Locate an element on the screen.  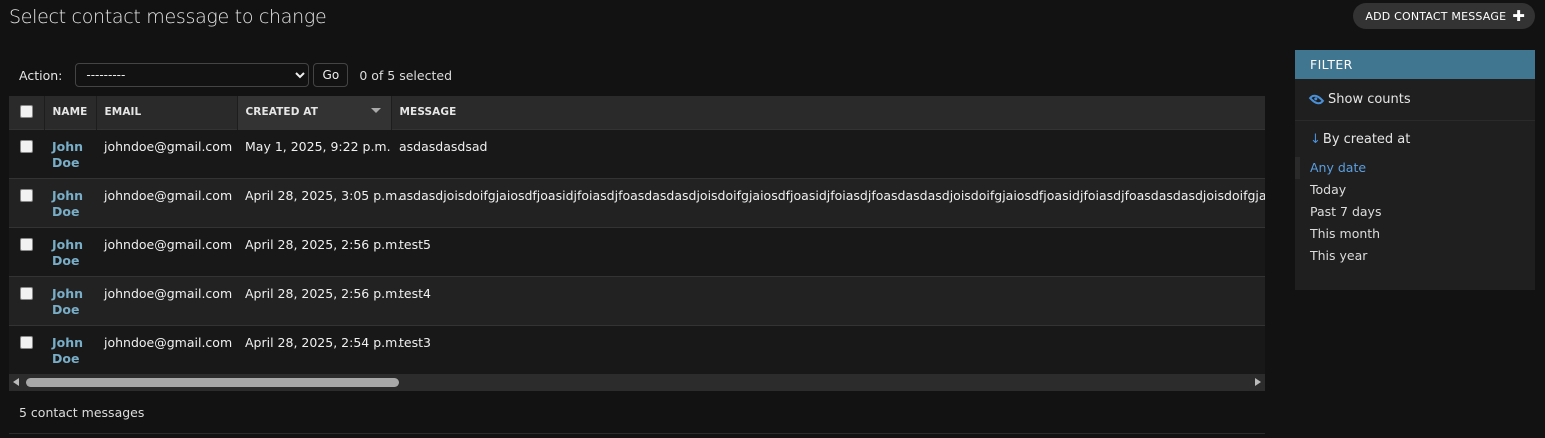
action-select: --------- is located at coordinates (192, 75).